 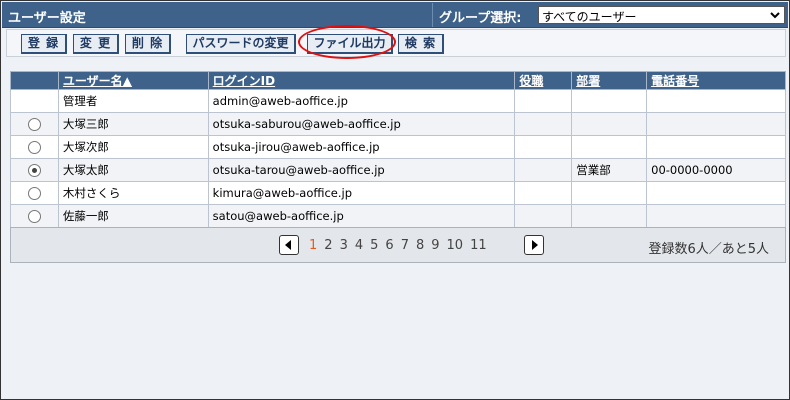 I want to click on group-selector: グループ選択: すべてのユーザー, so click(x=610, y=15).